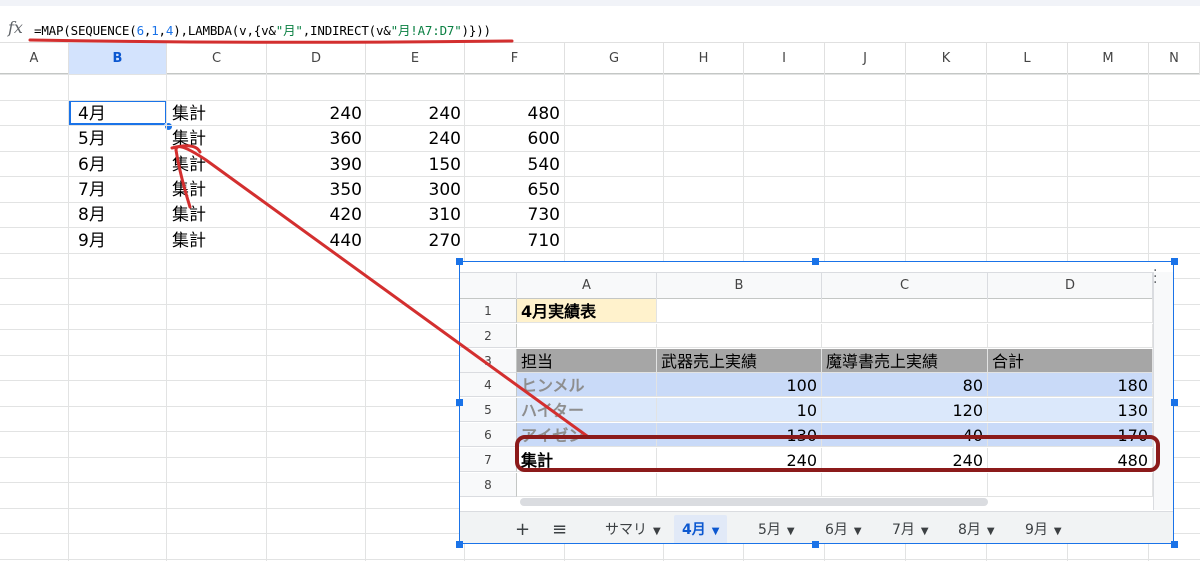  What do you see at coordinates (488, 484) in the screenshot?
I see `embedded-row-number: 8` at bounding box center [488, 484].